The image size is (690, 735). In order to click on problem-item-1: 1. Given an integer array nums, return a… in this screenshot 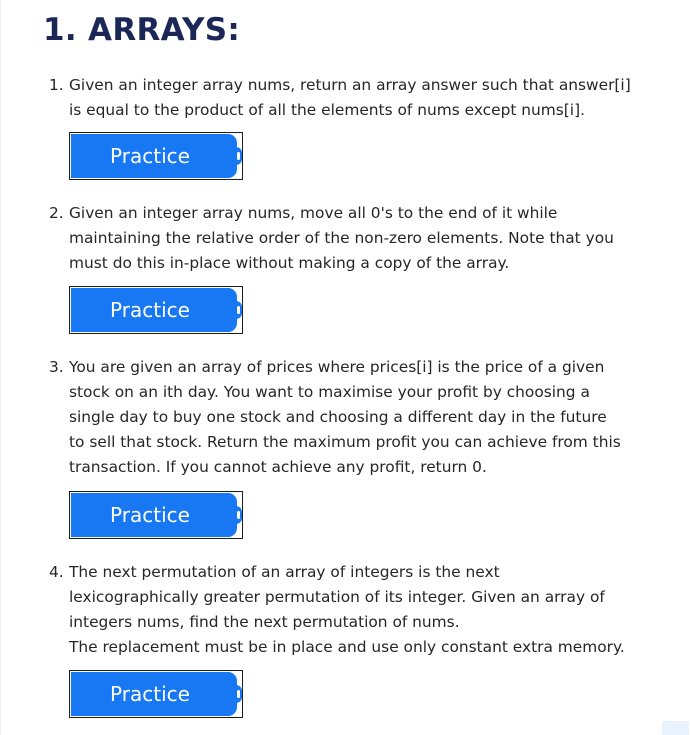, I will do `click(359, 98)`.